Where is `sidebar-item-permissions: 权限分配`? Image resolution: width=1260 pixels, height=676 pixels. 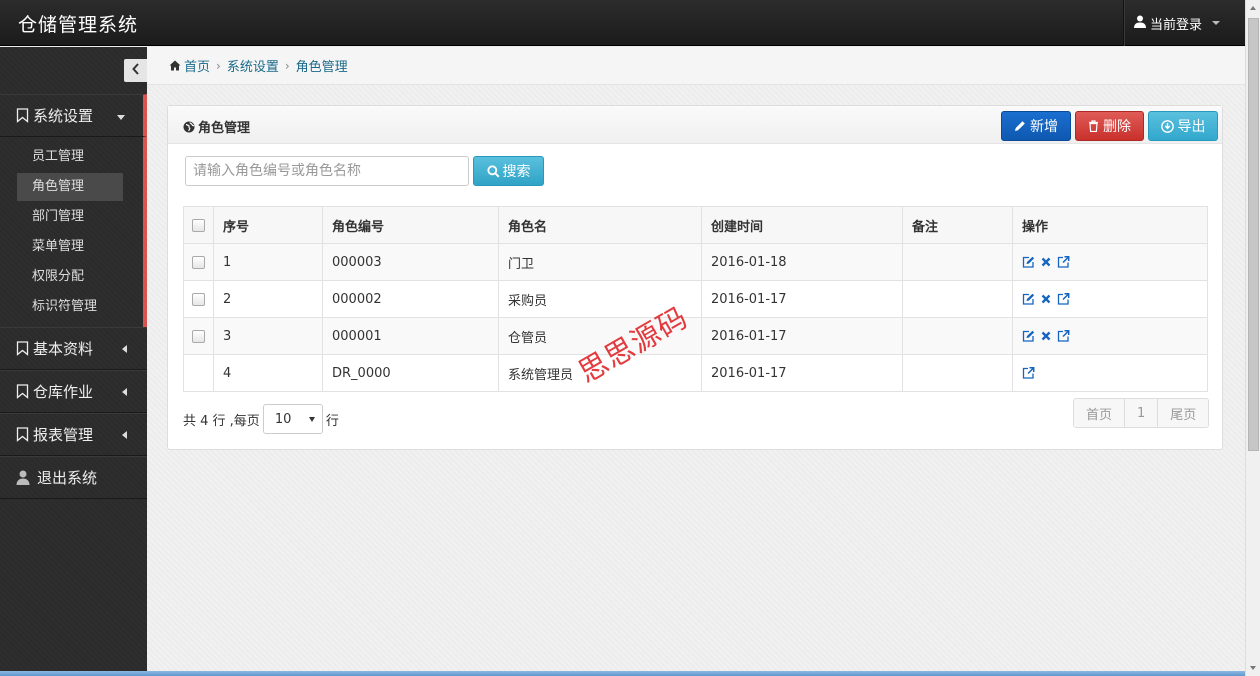 sidebar-item-permissions: 权限分配 is located at coordinates (70, 277).